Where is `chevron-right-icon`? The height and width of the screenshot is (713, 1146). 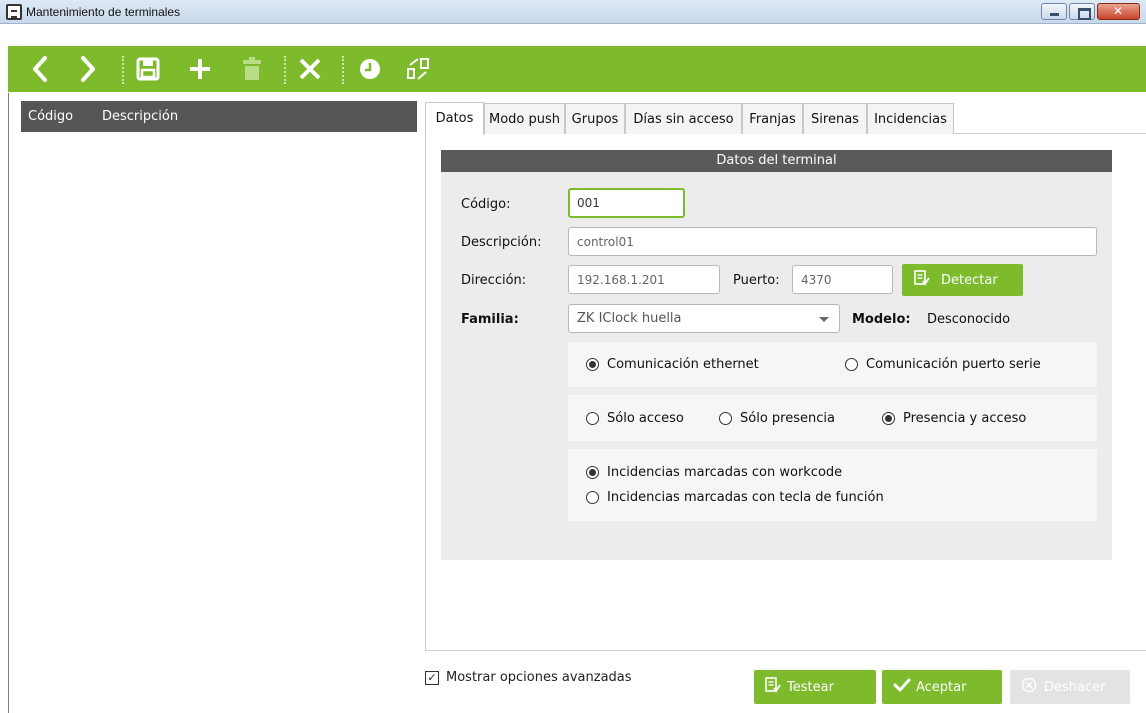
chevron-right-icon is located at coordinates (88, 69).